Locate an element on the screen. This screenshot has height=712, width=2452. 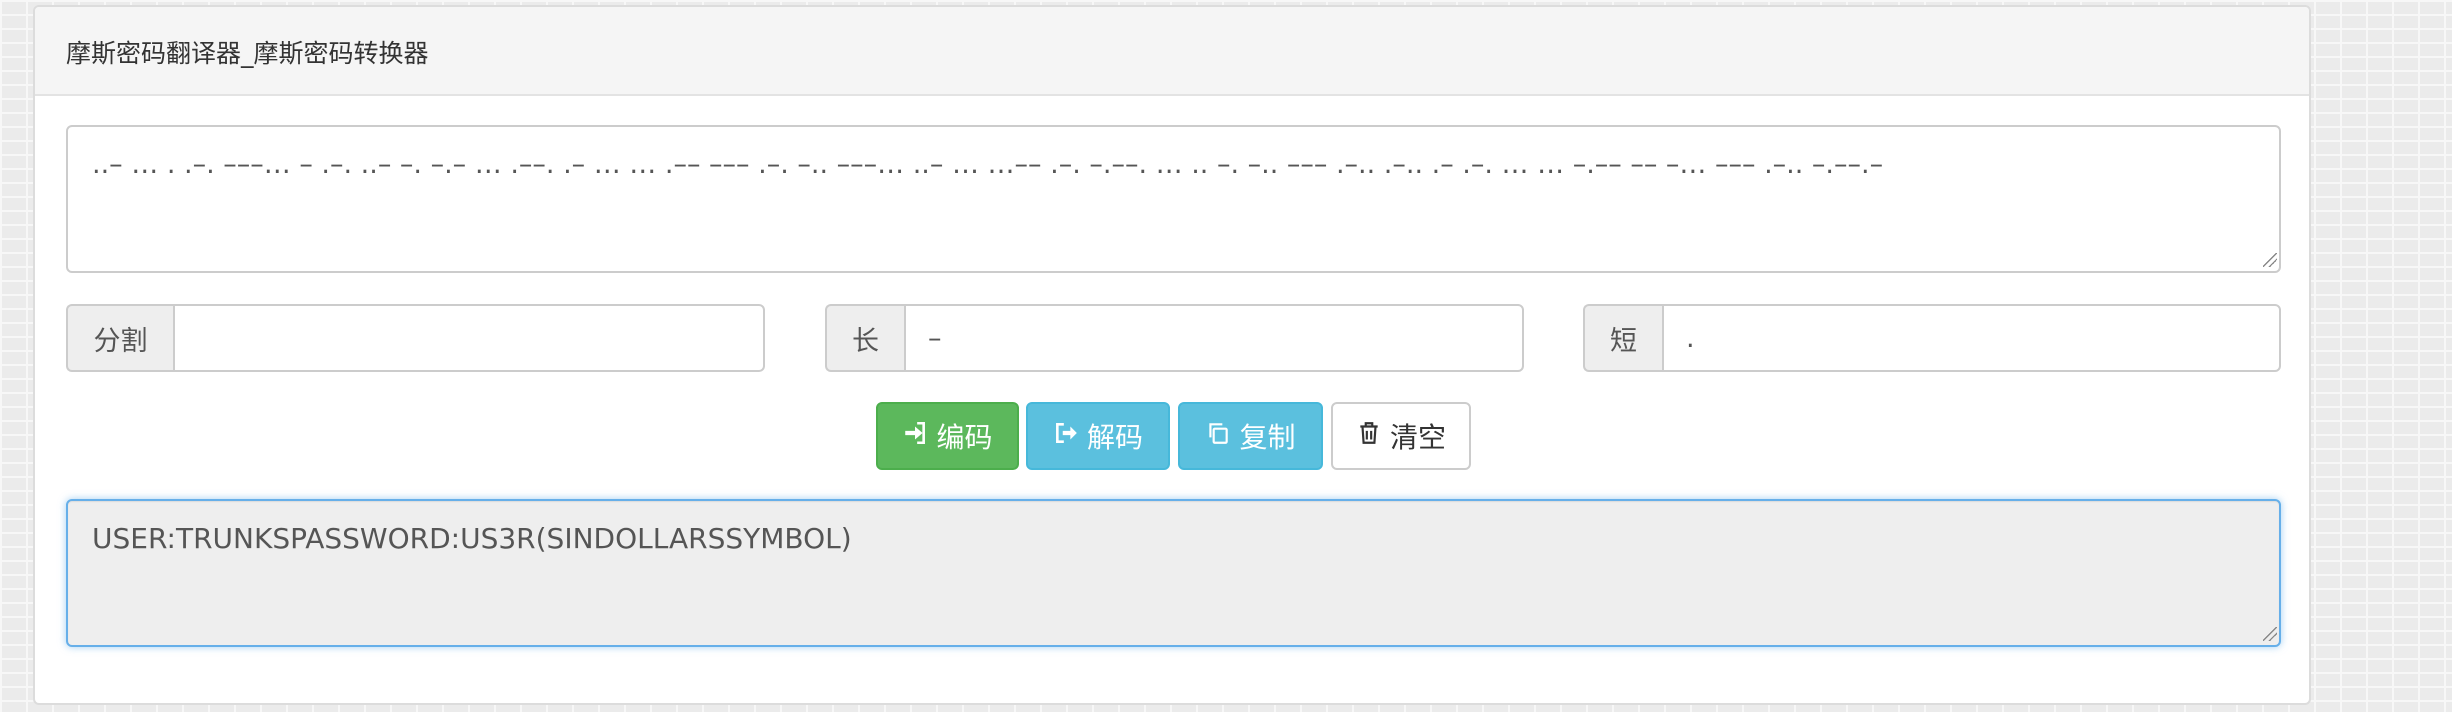
copy-button: 复制 is located at coordinates (1250, 436).